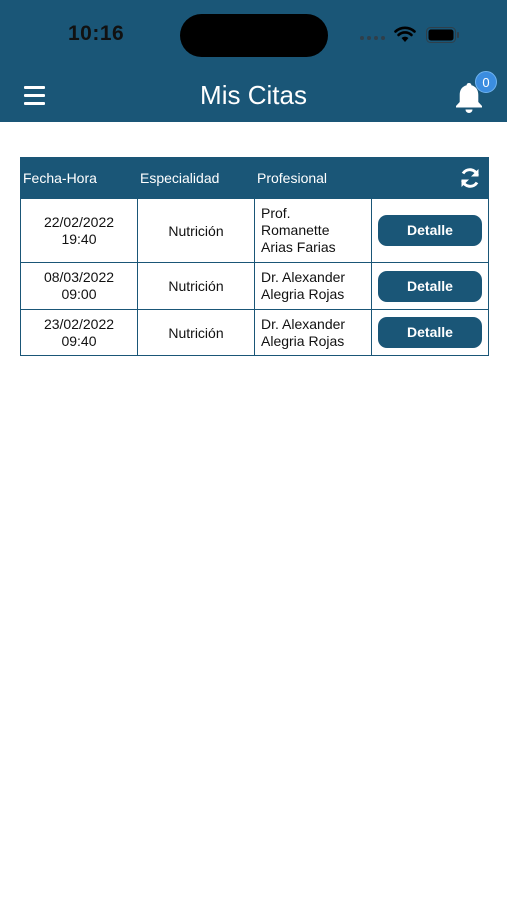  What do you see at coordinates (96, 33) in the screenshot?
I see `status-time: 10:16` at bounding box center [96, 33].